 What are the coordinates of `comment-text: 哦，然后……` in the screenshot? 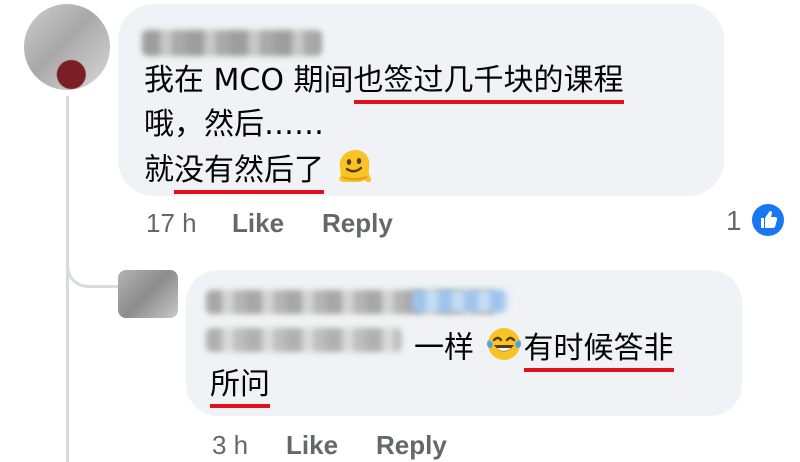 It's located at (234, 124).